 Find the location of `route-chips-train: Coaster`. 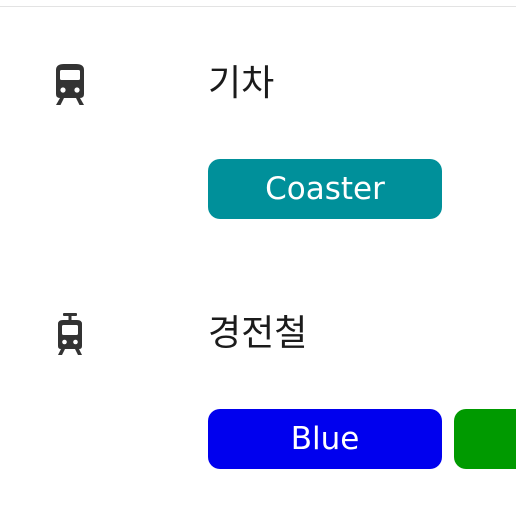

route-chips-train: Coaster is located at coordinates (362, 189).